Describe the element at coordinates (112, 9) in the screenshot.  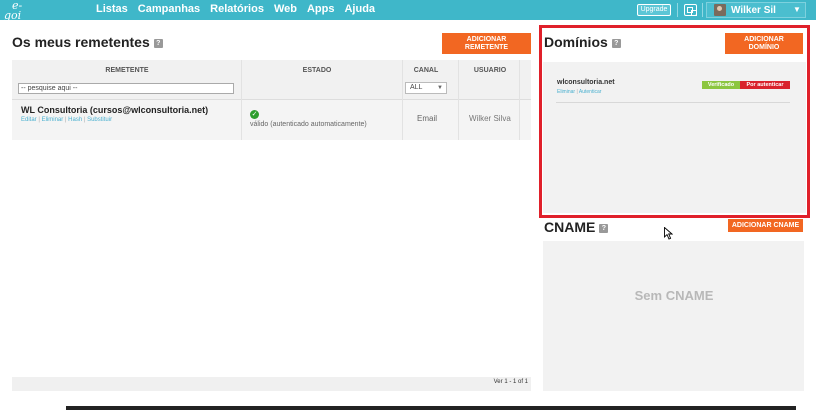
I see `nav-listas: Listas` at that location.